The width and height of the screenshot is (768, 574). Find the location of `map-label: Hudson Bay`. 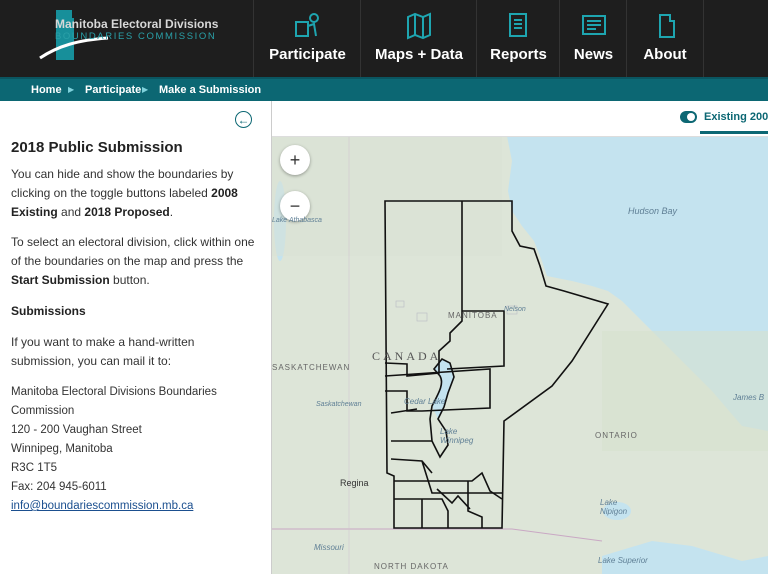

map-label: Hudson Bay is located at coordinates (653, 211).